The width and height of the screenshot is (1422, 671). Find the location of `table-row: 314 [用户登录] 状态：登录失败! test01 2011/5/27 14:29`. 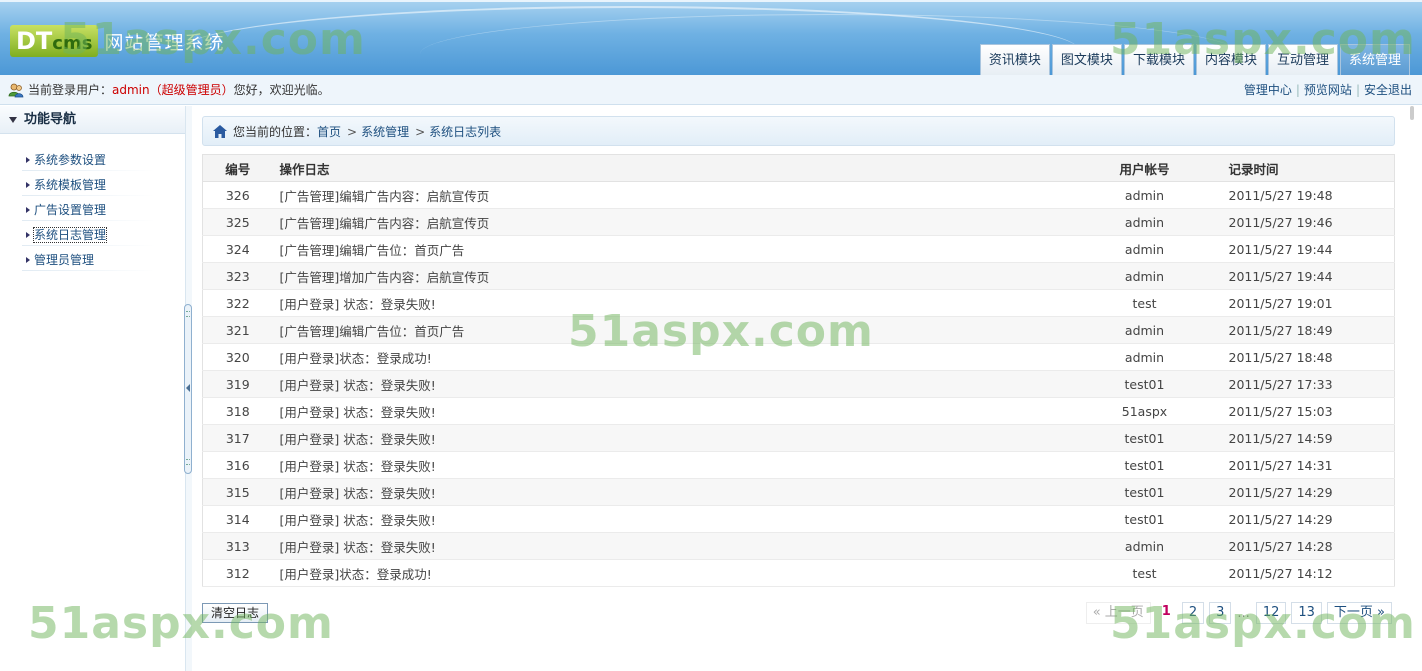

table-row: 314 [用户登录] 状态：登录失败! test01 2011/5/27 14:29 is located at coordinates (798, 519).